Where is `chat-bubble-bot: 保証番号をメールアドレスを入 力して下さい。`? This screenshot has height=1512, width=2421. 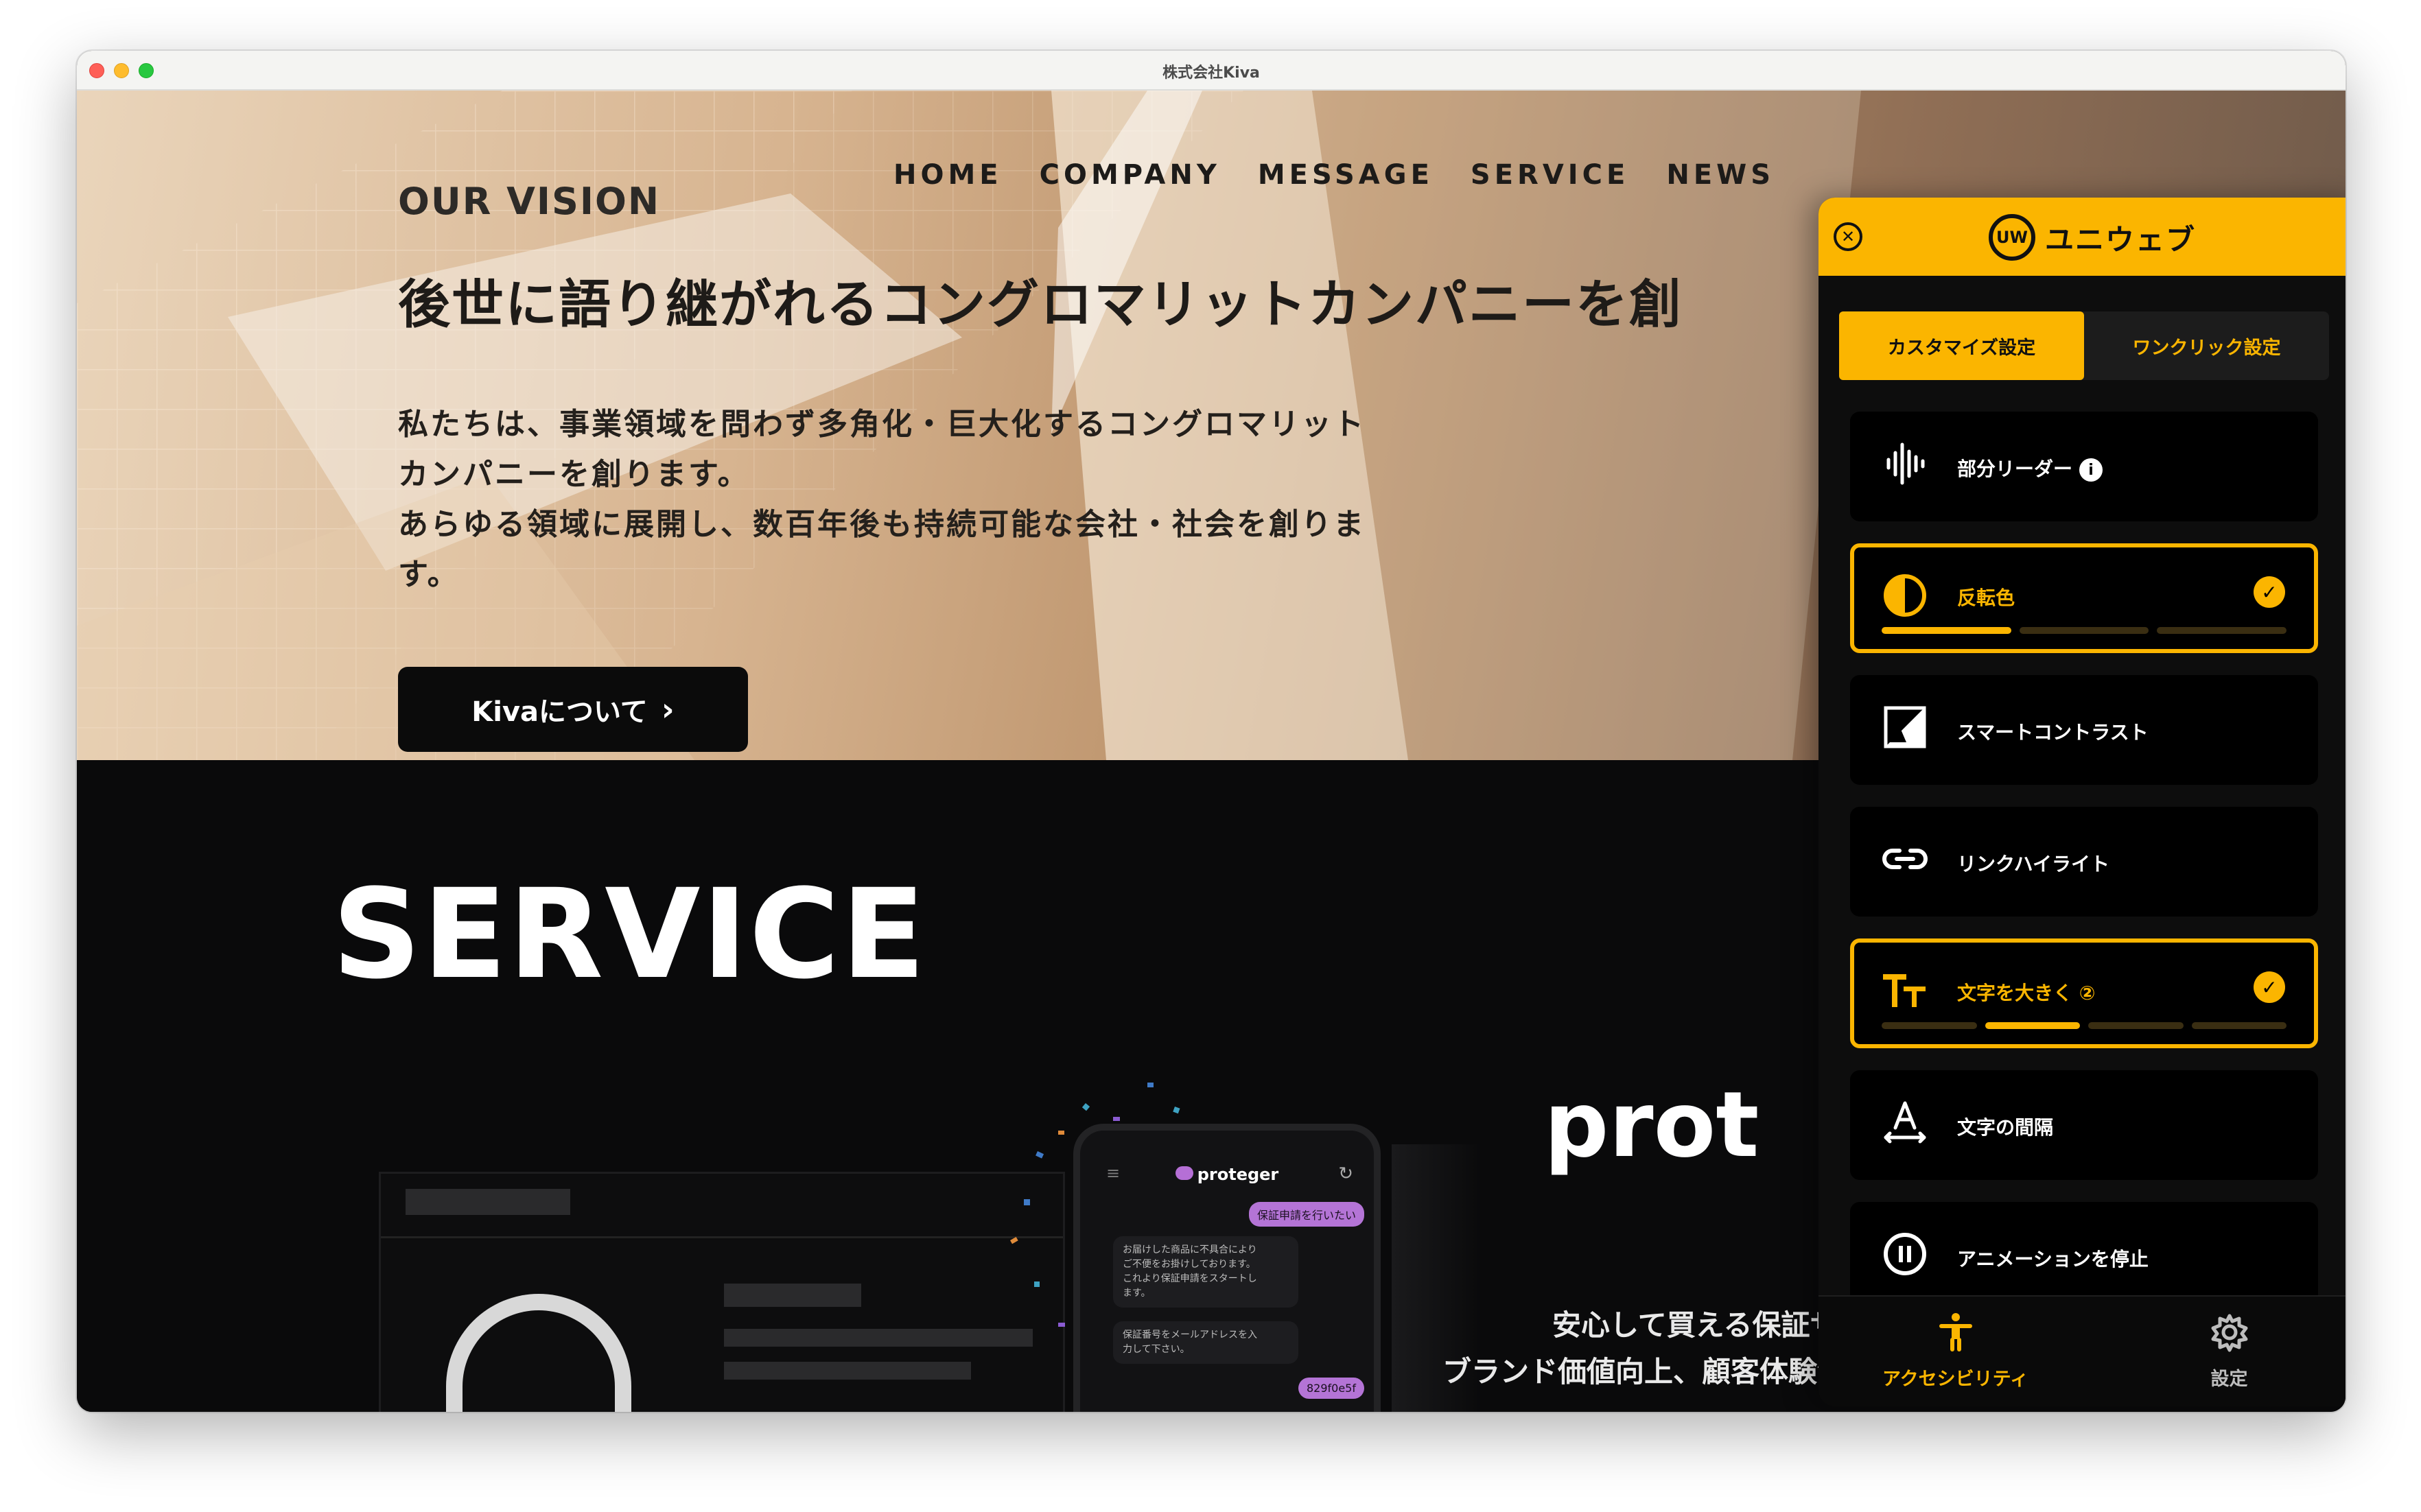 chat-bubble-bot: 保証番号をメールアドレスを入 力して下さい。 is located at coordinates (1205, 1342).